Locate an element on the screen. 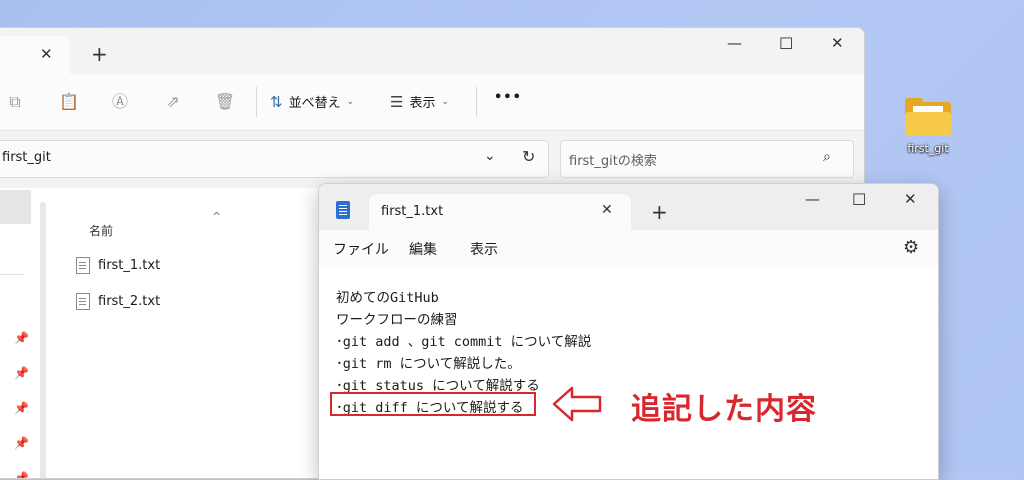  menu-view: 表示 is located at coordinates (484, 249).